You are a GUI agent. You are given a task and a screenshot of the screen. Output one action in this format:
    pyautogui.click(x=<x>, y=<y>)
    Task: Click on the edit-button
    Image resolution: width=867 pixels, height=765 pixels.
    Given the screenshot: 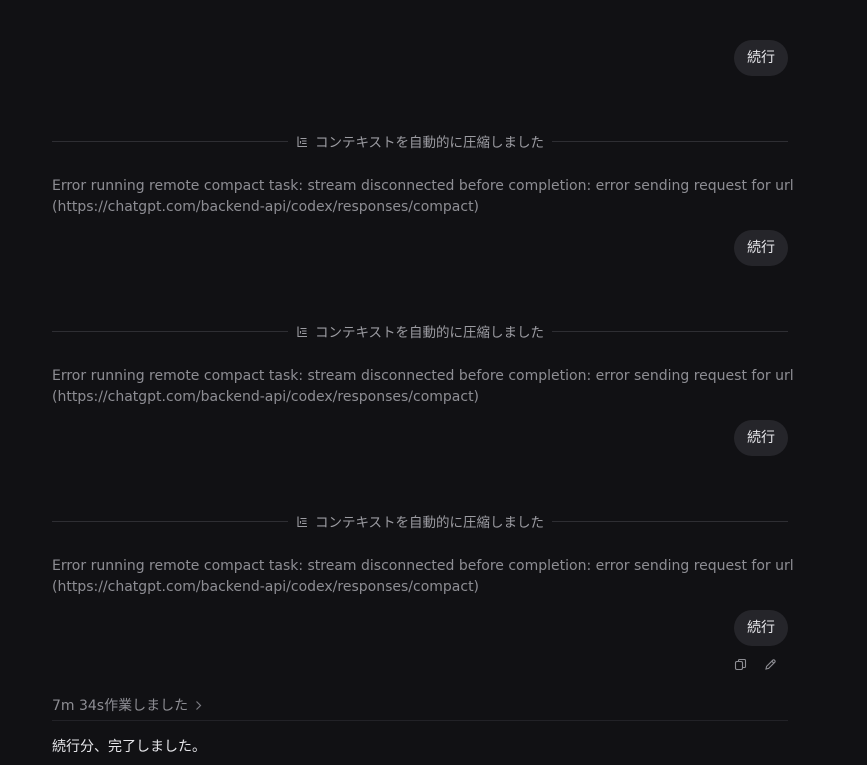 What is the action you would take?
    pyautogui.click(x=770, y=664)
    